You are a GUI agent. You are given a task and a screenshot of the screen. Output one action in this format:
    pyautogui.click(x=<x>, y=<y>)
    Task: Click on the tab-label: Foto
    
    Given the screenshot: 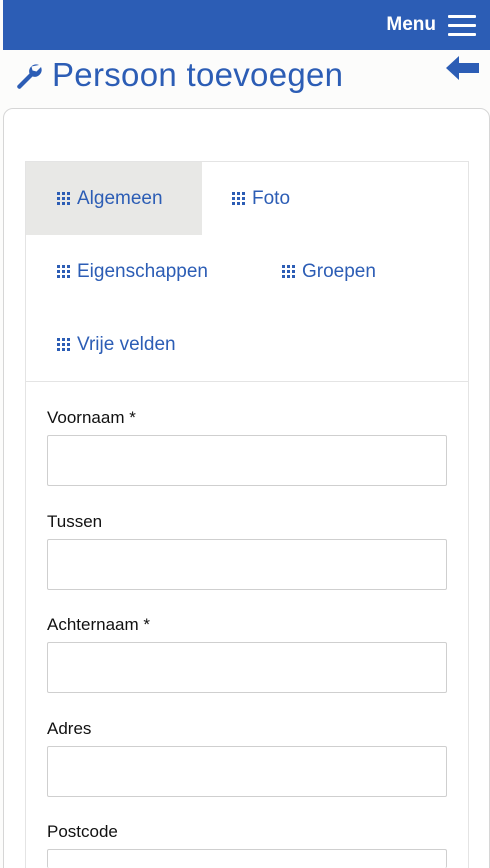 What is the action you would take?
    pyautogui.click(x=271, y=198)
    